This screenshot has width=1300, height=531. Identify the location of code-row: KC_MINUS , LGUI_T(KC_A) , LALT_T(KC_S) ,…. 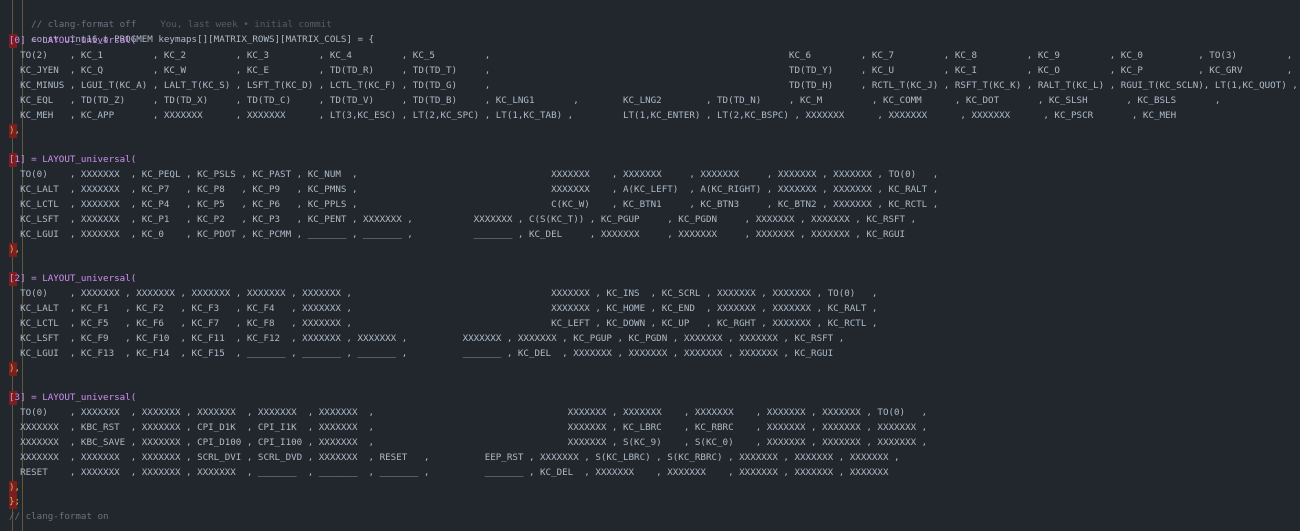
(649, 86).